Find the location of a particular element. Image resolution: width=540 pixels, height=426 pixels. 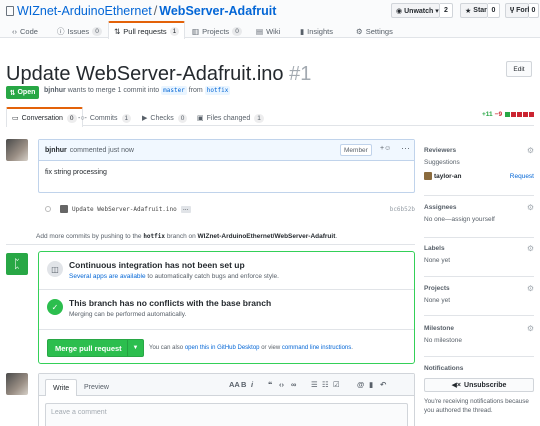

projects-section: Projects ⚙ None yet is located at coordinates (479, 294).